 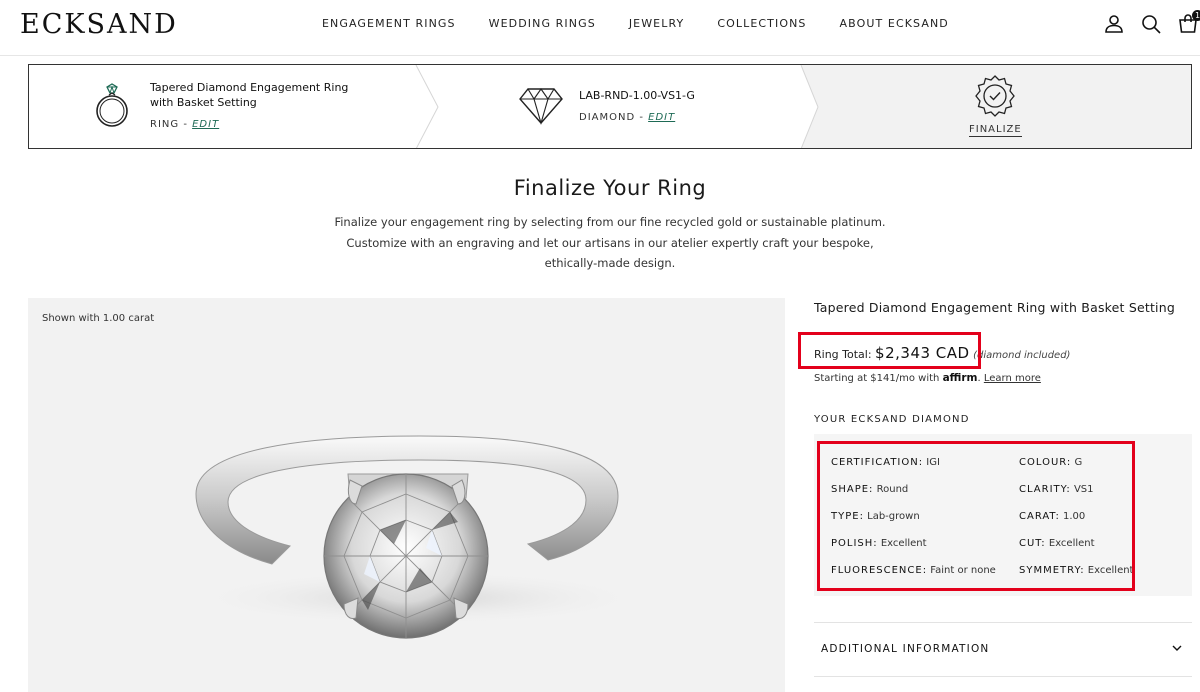 I want to click on search-icon, so click(x=1151, y=24).